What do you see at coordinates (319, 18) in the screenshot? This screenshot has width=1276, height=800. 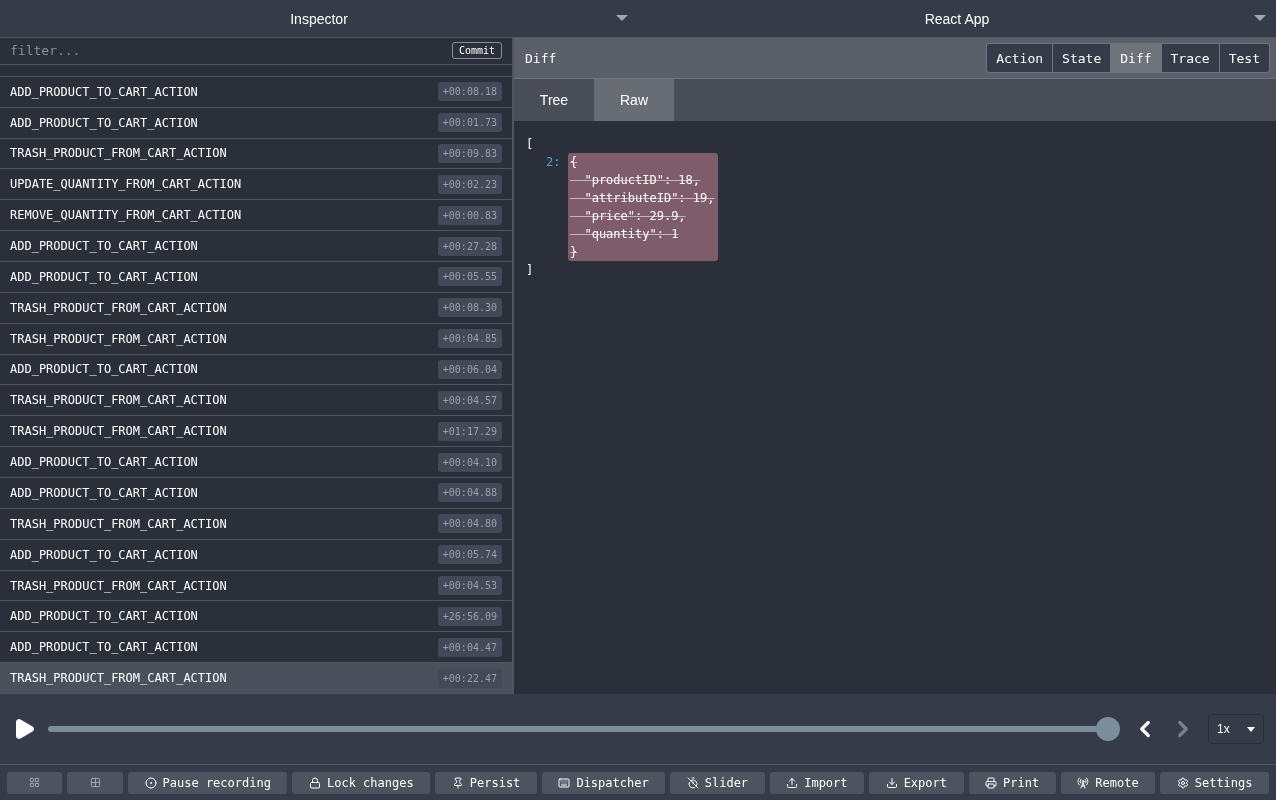 I see `monitor-select: Inspector` at bounding box center [319, 18].